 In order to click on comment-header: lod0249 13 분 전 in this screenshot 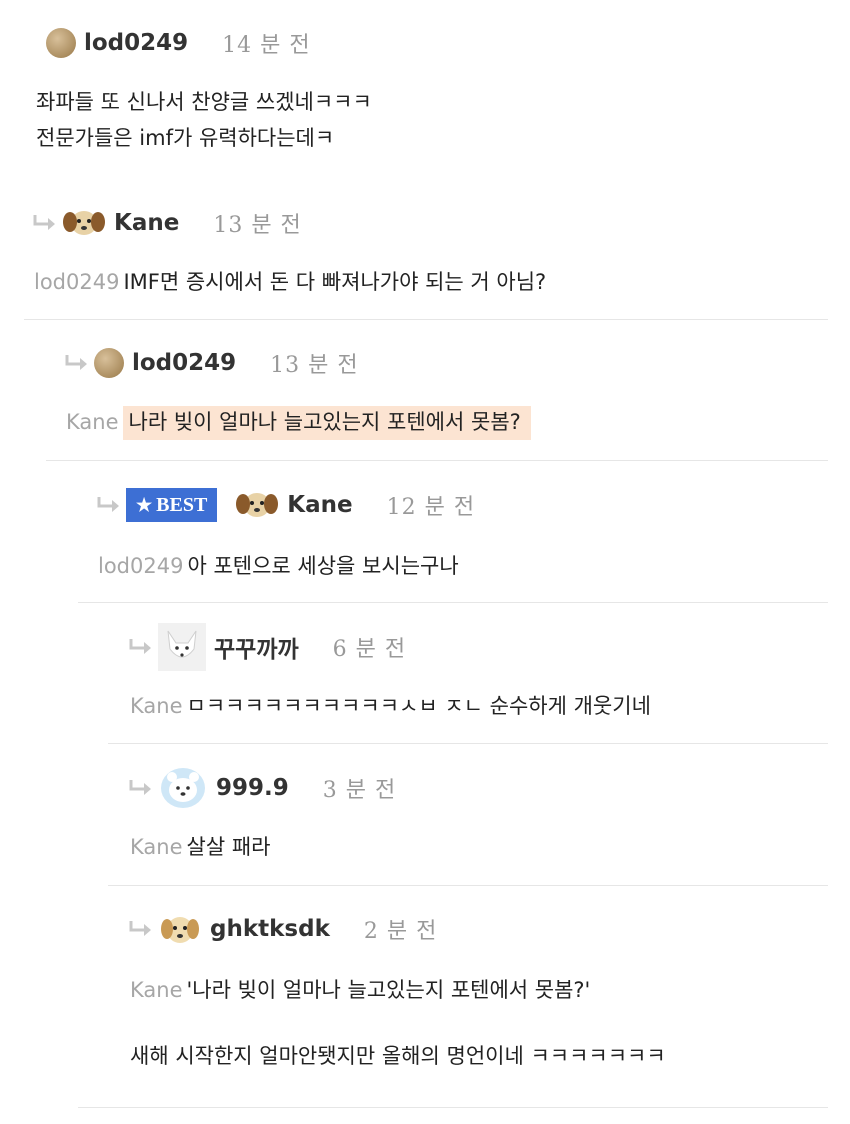, I will do `click(211, 363)`.